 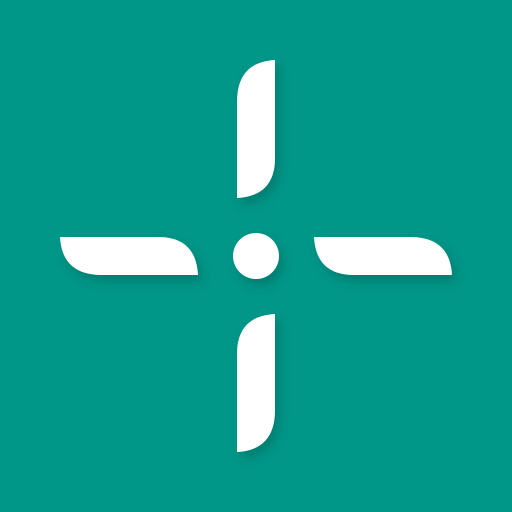 What do you see at coordinates (383, 256) in the screenshot?
I see `right-blade-shape` at bounding box center [383, 256].